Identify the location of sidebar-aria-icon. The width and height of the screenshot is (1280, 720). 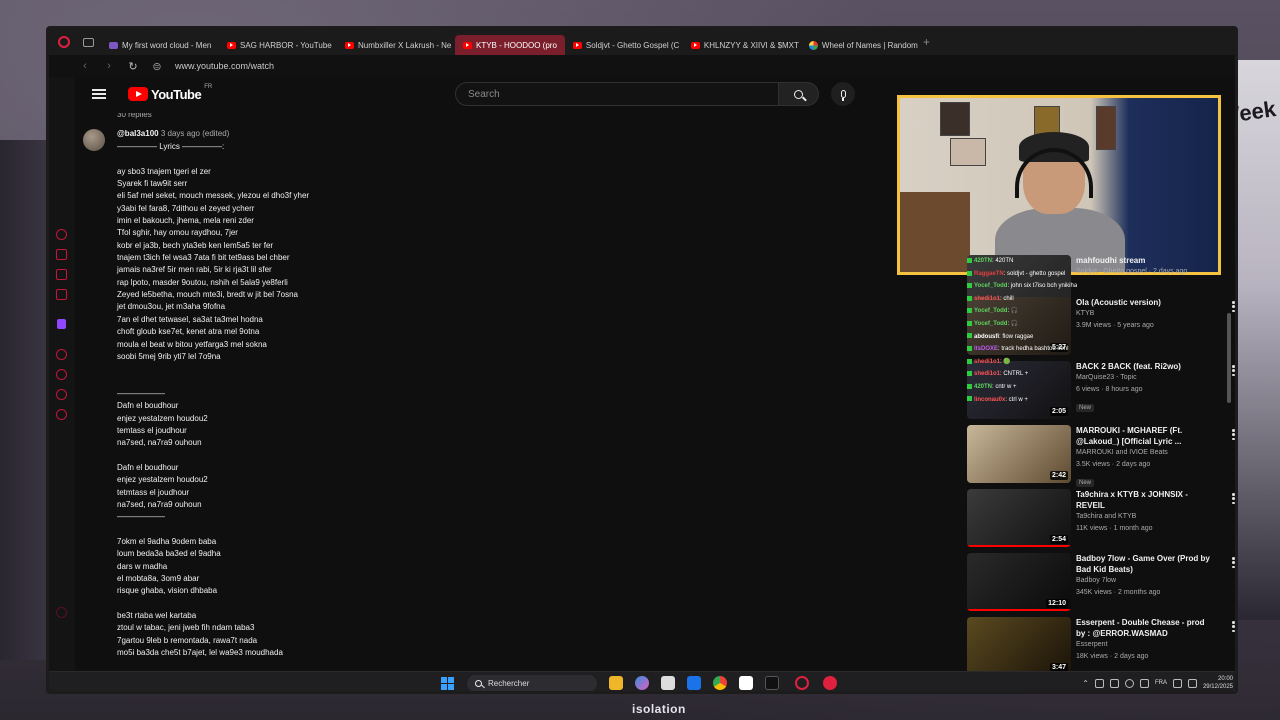
(61, 234).